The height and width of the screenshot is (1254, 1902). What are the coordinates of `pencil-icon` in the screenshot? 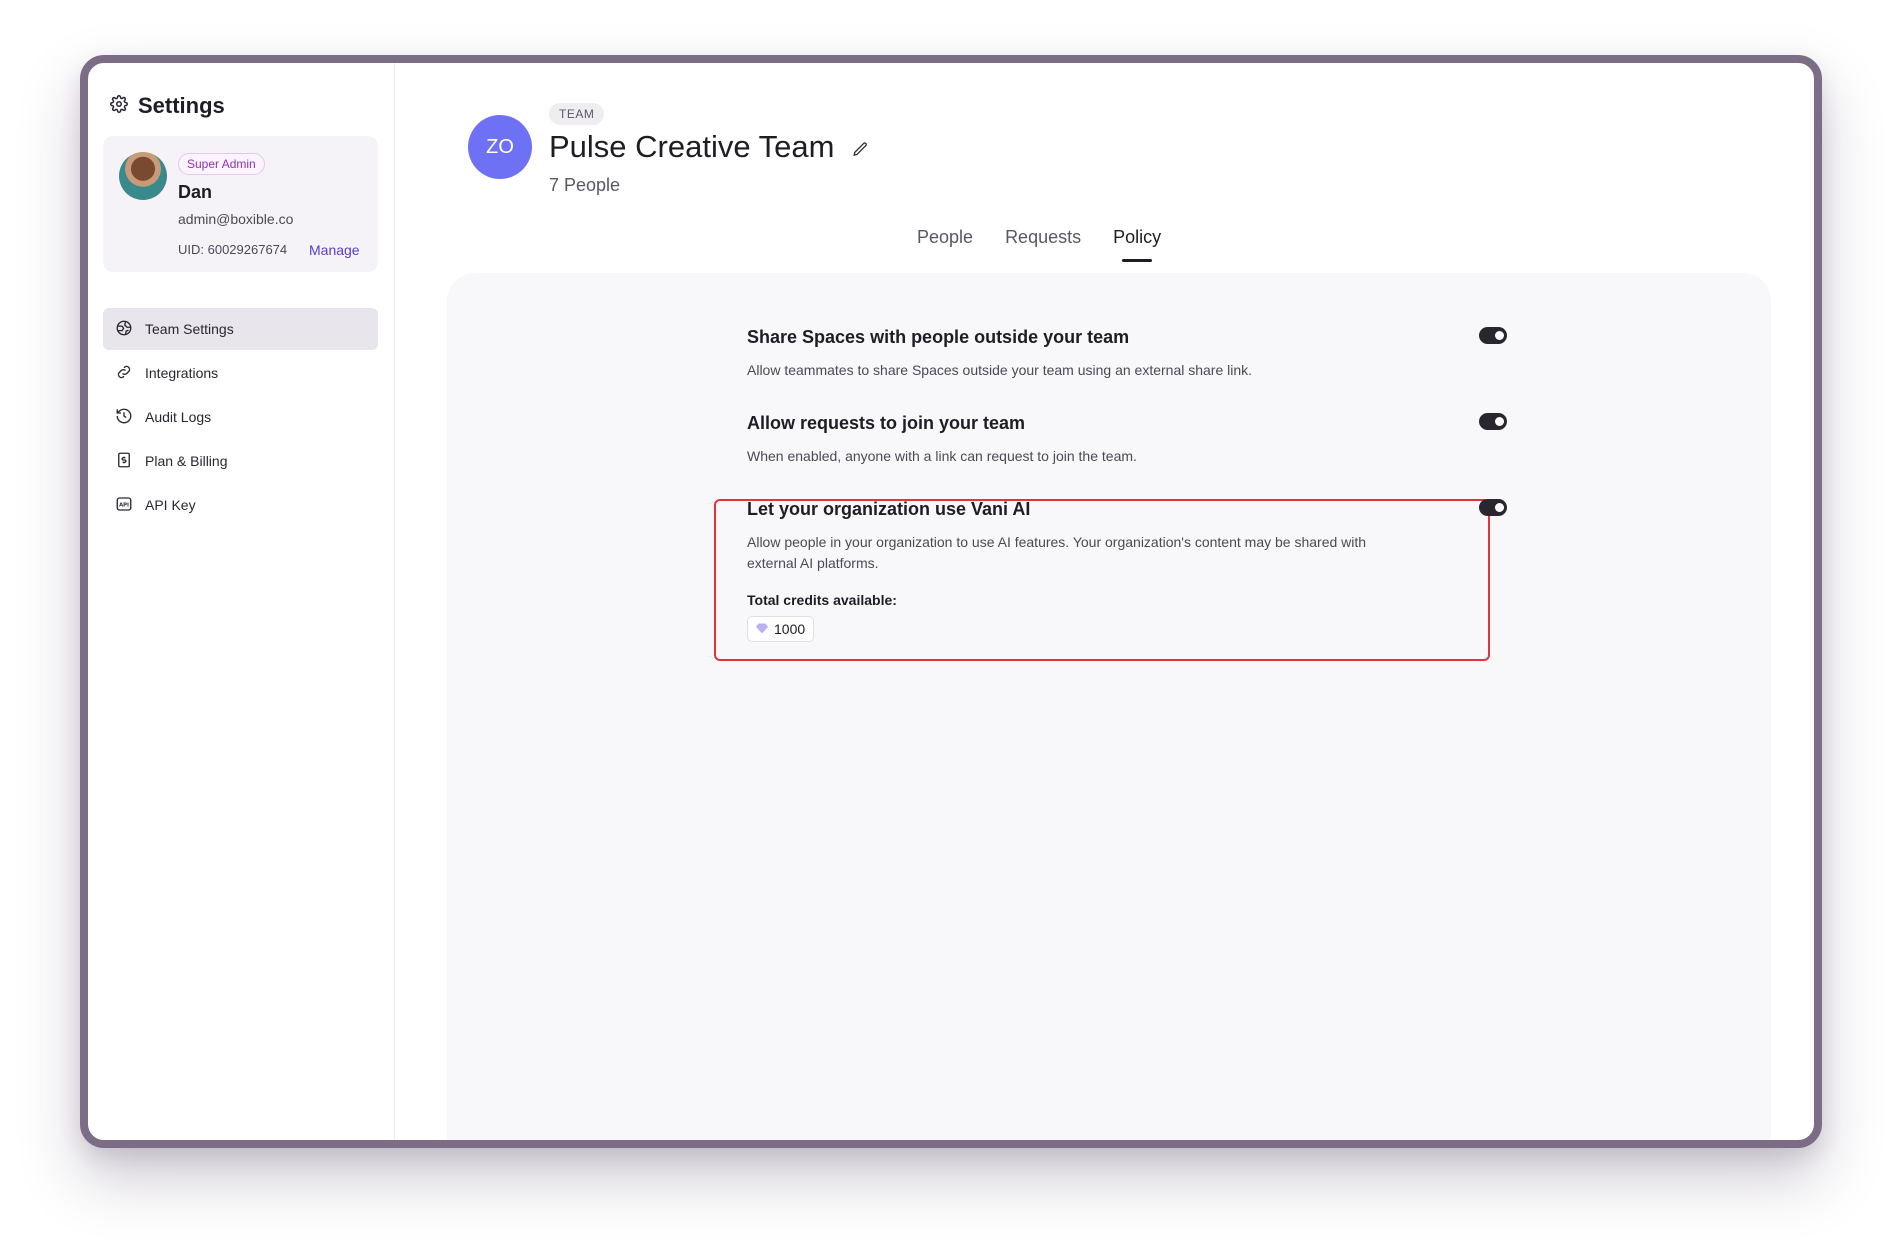 It's located at (860, 152).